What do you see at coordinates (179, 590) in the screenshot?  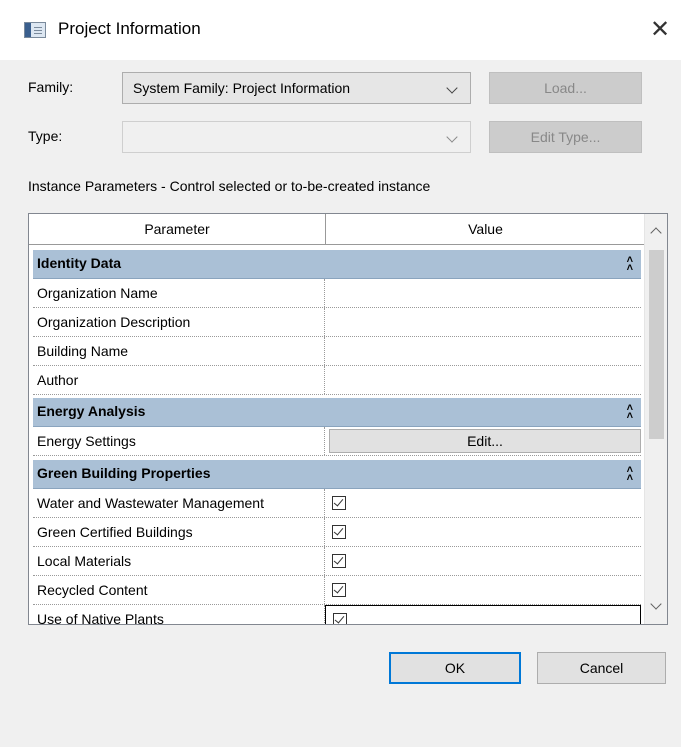 I see `param-name: Recycled Content` at bounding box center [179, 590].